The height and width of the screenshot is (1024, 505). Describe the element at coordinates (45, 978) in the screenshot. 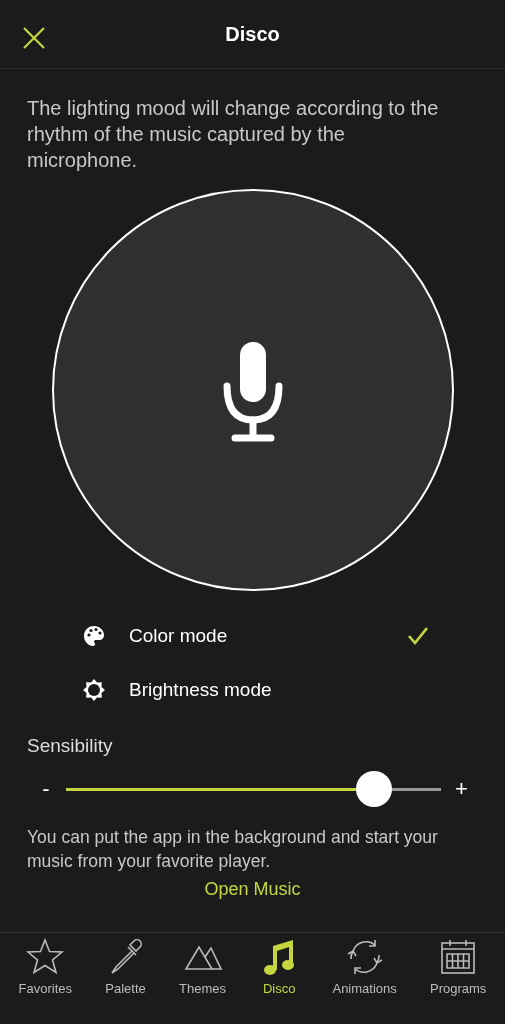

I see `tab-item: Favorites` at that location.